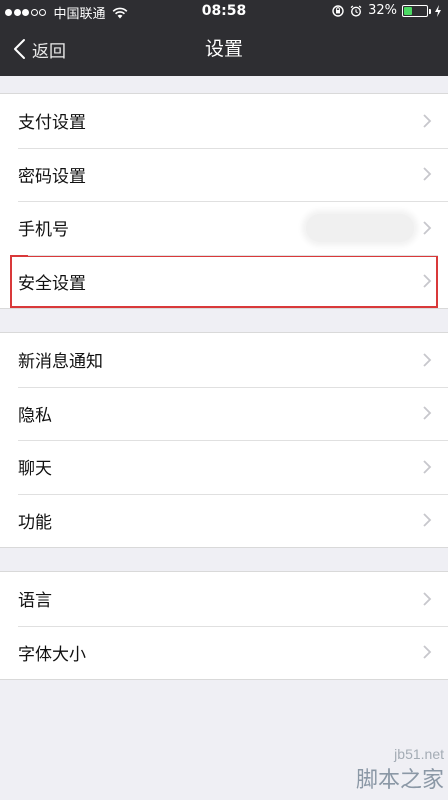  I want to click on watermark: jb51.net 脚本之家, so click(400, 770).